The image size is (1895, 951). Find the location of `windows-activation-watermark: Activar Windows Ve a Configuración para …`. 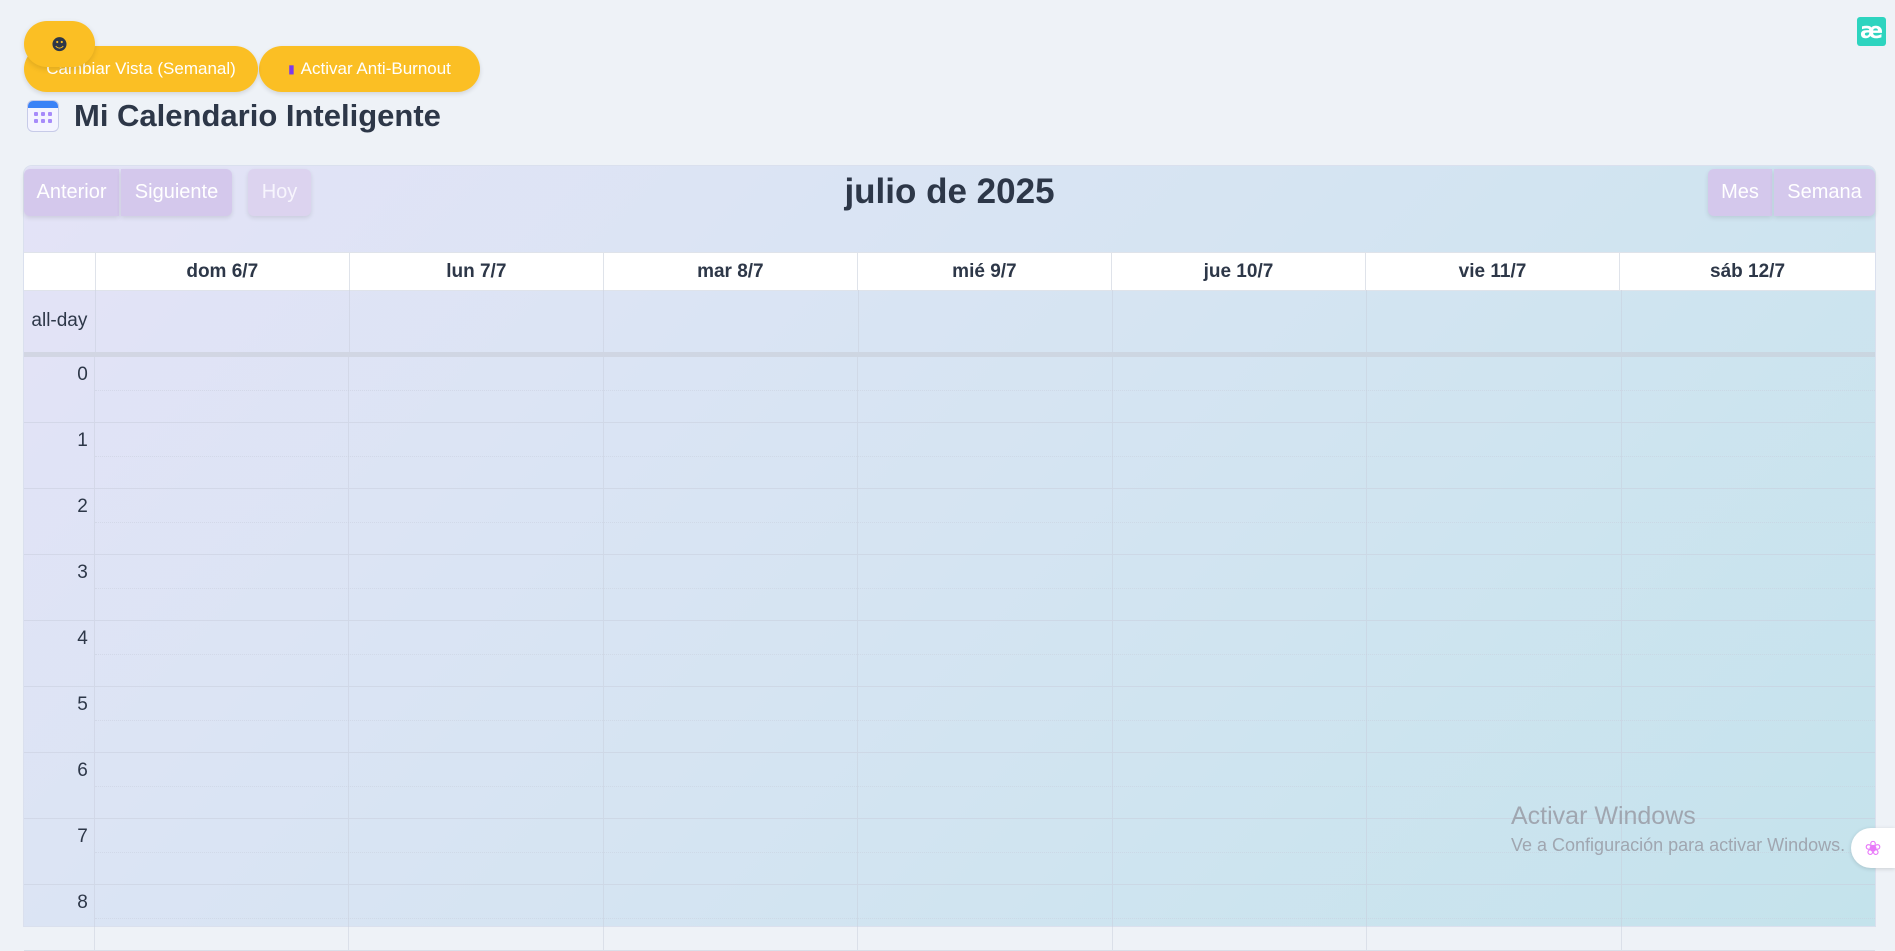

windows-activation-watermark: Activar Windows Ve a Configuración para … is located at coordinates (1678, 829).